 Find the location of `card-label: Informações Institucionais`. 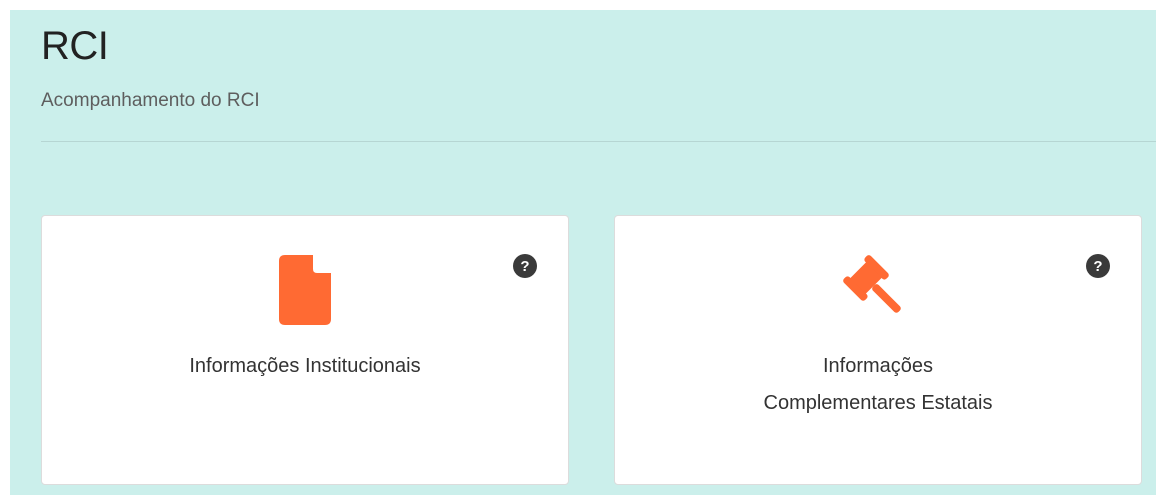

card-label: Informações Institucionais is located at coordinates (305, 366).